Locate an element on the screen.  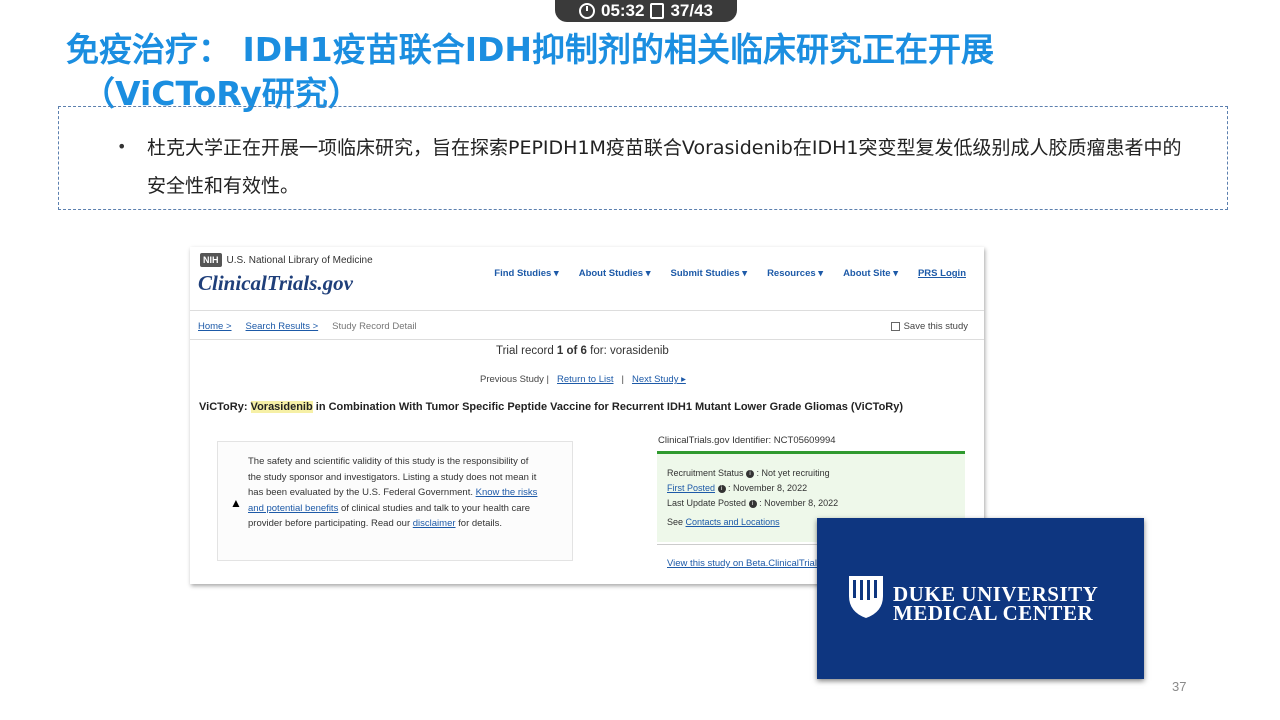
warning-icon: ▲ is located at coordinates (236, 503).